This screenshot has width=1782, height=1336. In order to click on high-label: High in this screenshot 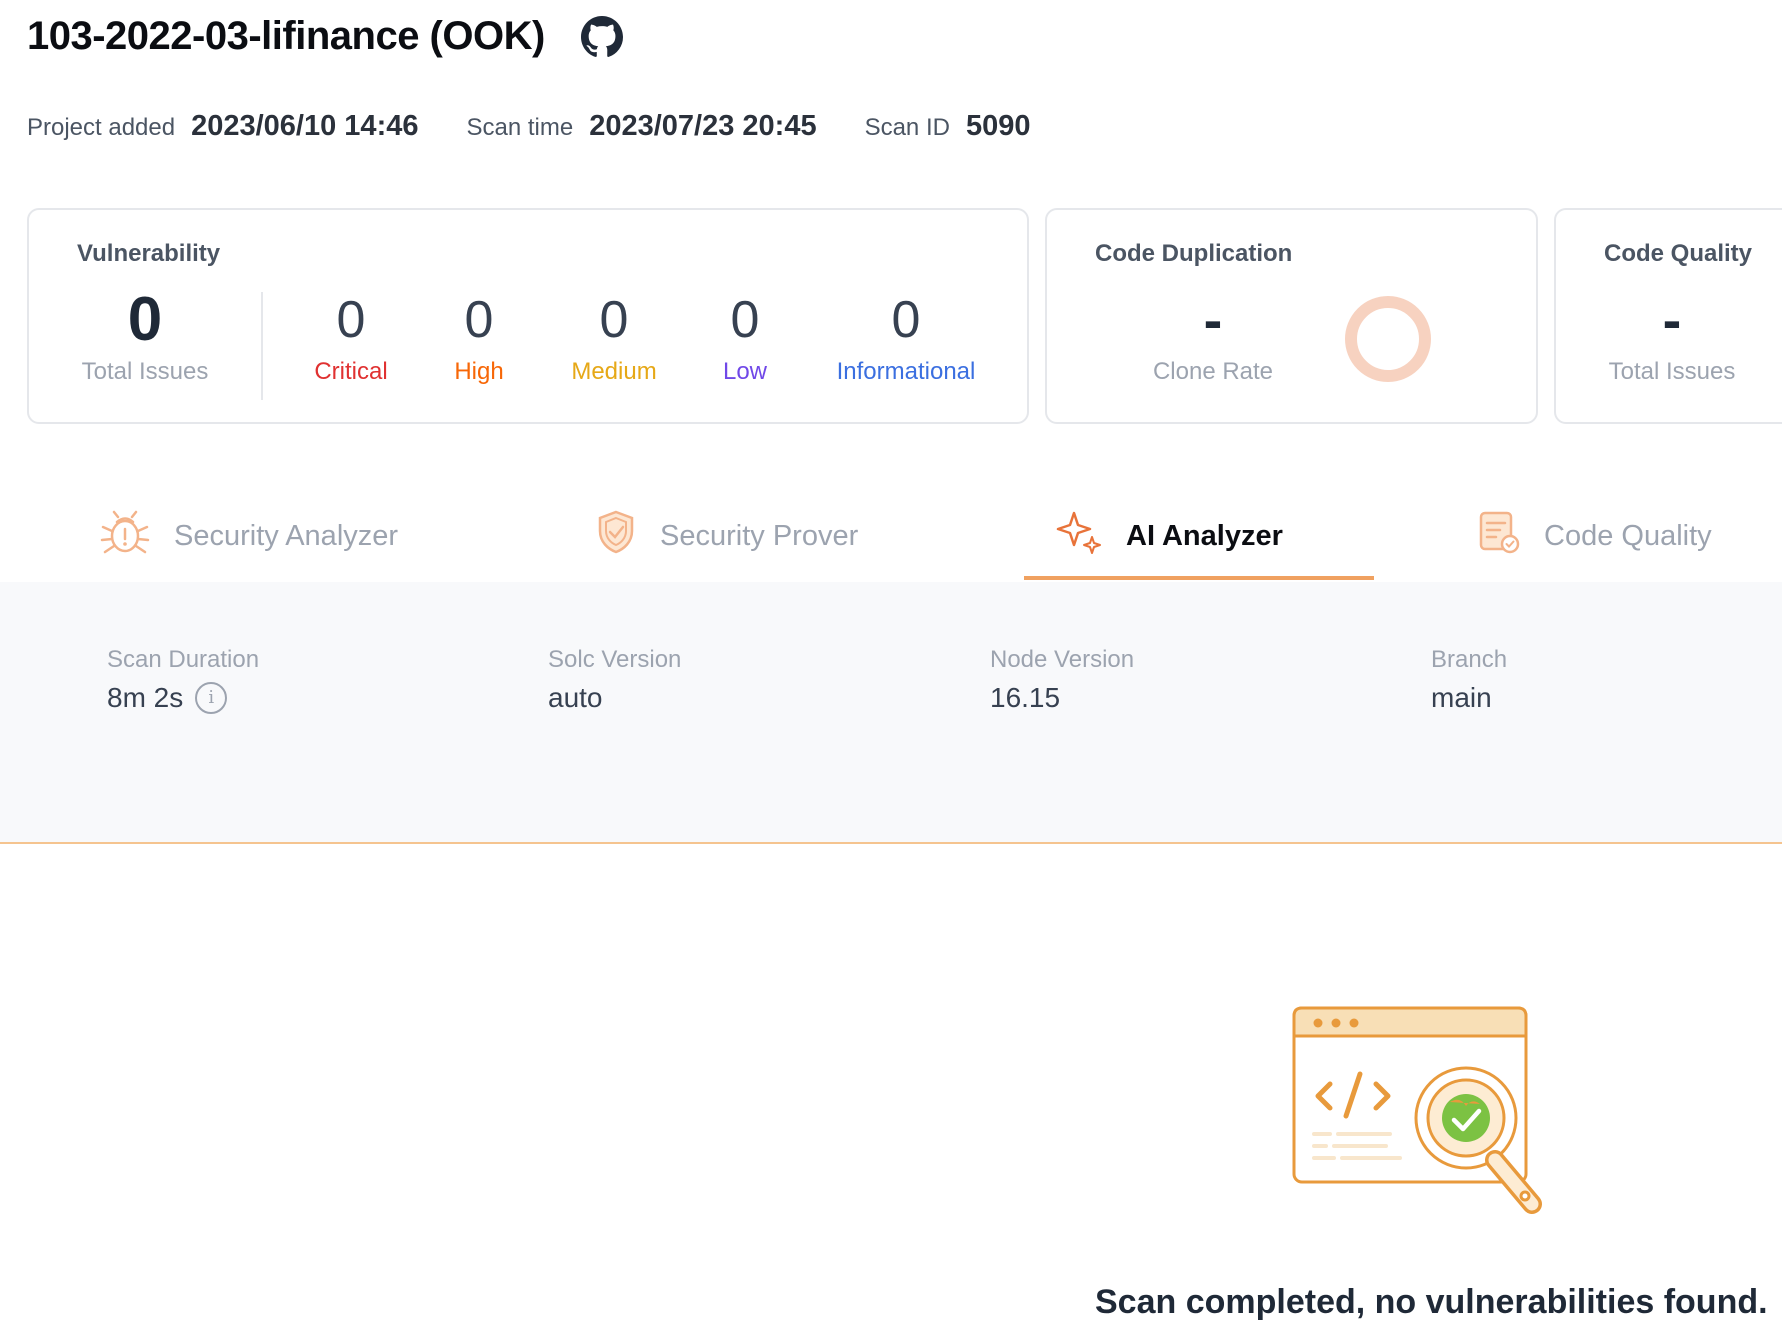, I will do `click(479, 371)`.